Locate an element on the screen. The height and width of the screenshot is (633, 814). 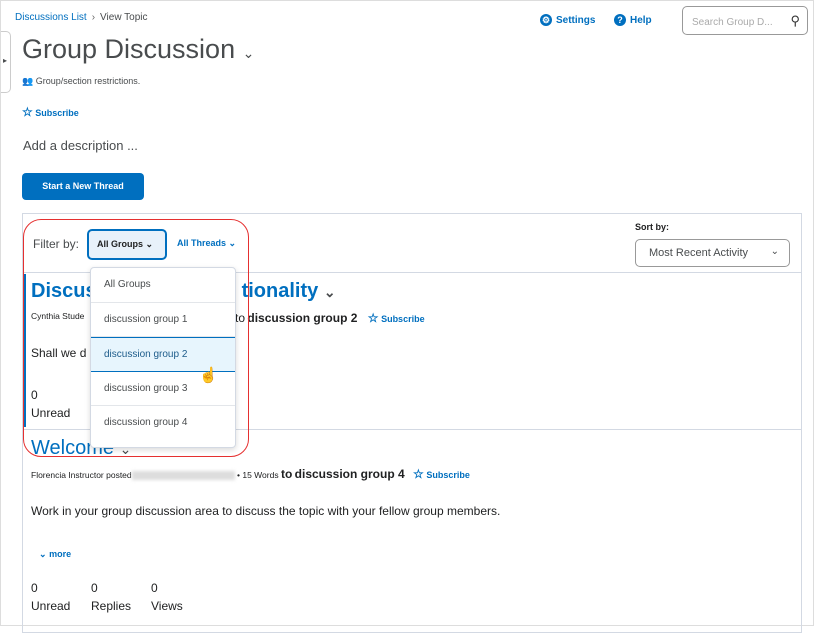
menu-item-all-groups: All Groups is located at coordinates (163, 285).